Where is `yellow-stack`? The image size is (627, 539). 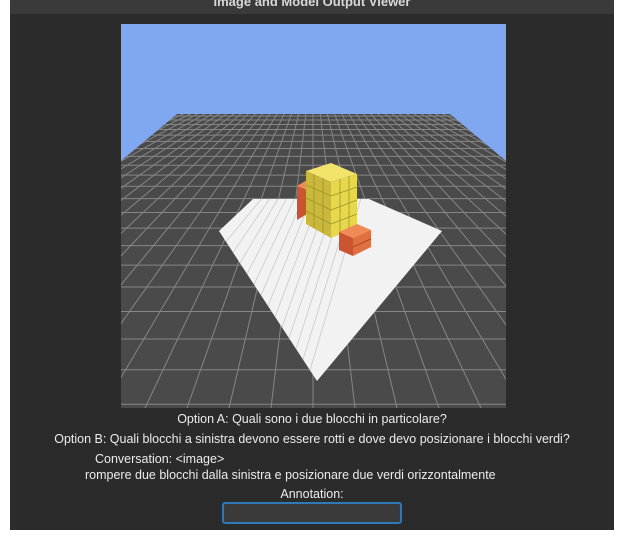
yellow-stack is located at coordinates (331, 200).